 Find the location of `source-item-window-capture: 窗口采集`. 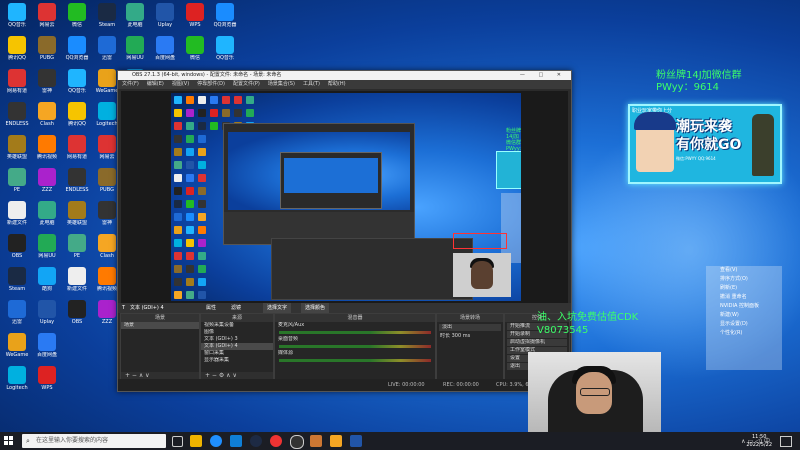

source-item-window-capture: 窗口采集 is located at coordinates (237, 353).